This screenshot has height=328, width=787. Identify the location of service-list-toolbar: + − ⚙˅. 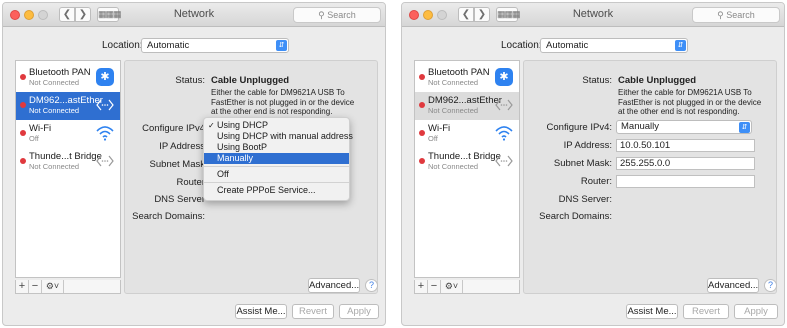
(467, 287).